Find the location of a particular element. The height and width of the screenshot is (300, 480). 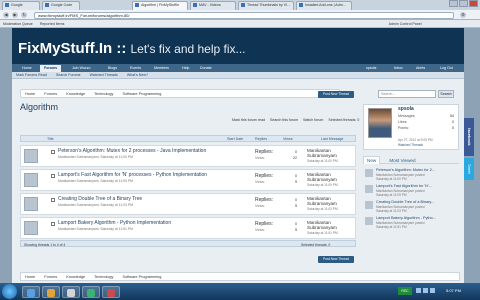

subnav-search-forums: Search Forums is located at coordinates (68, 75).